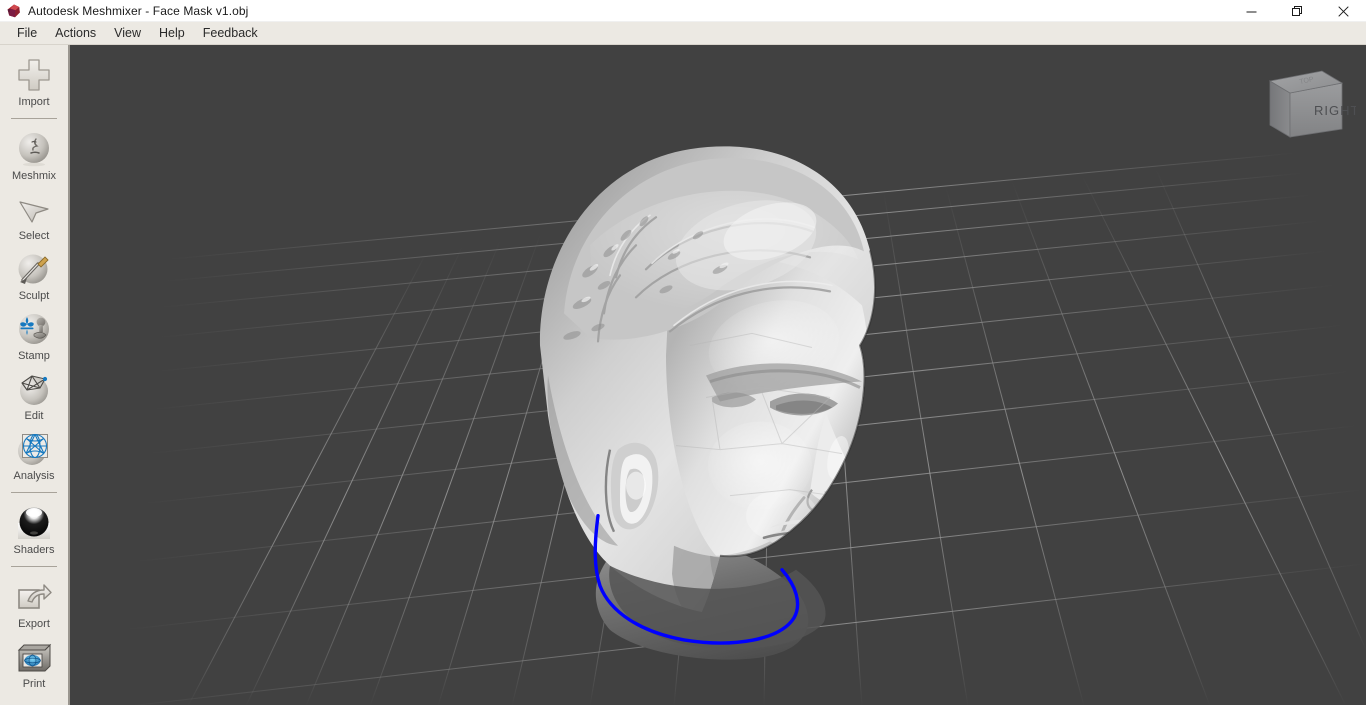 Image resolution: width=1366 pixels, height=705 pixels. What do you see at coordinates (34, 523) in the screenshot?
I see `glossy-sphere-icon` at bounding box center [34, 523].